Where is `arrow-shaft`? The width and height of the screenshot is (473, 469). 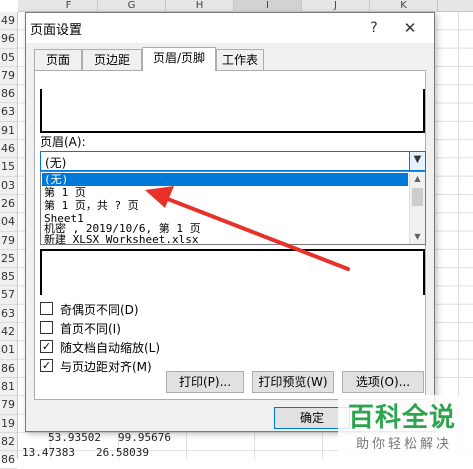
arrow-shaft is located at coordinates (254, 232).